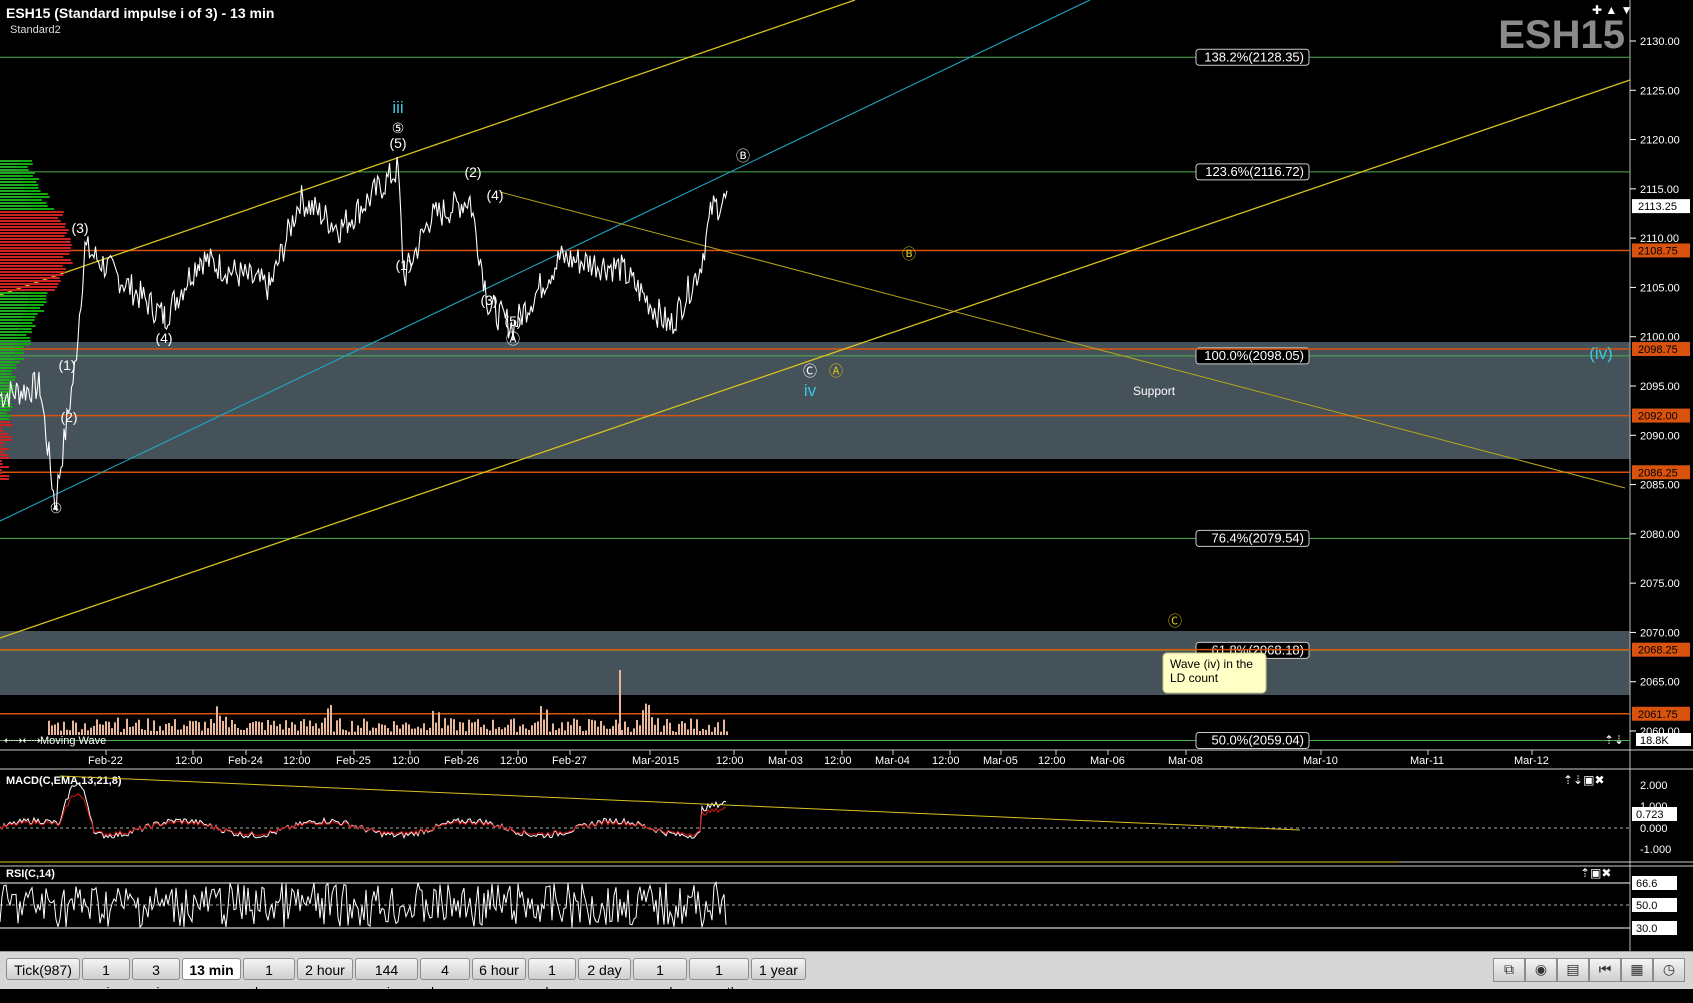  Describe the element at coordinates (1654, 829) in the screenshot. I see `macd-tick-label: 0.000` at that location.